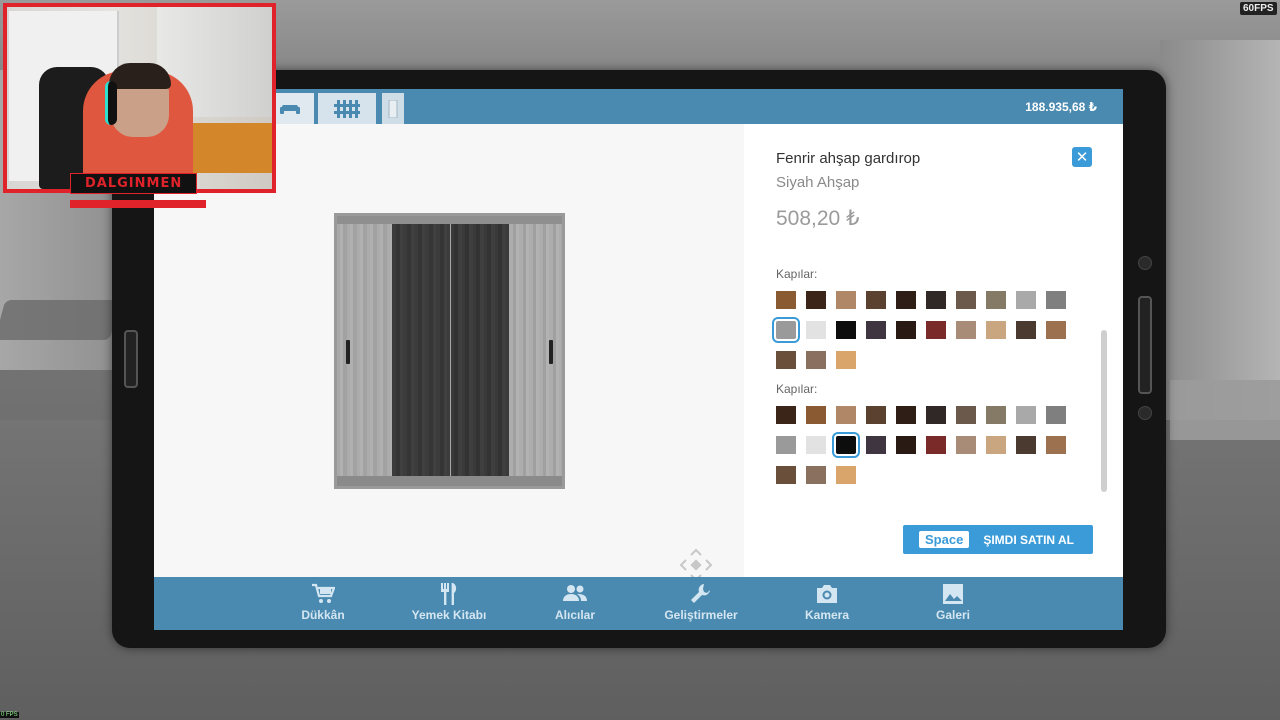 The height and width of the screenshot is (720, 1280). Describe the element at coordinates (827, 594) in the screenshot. I see `camera-icon` at that location.